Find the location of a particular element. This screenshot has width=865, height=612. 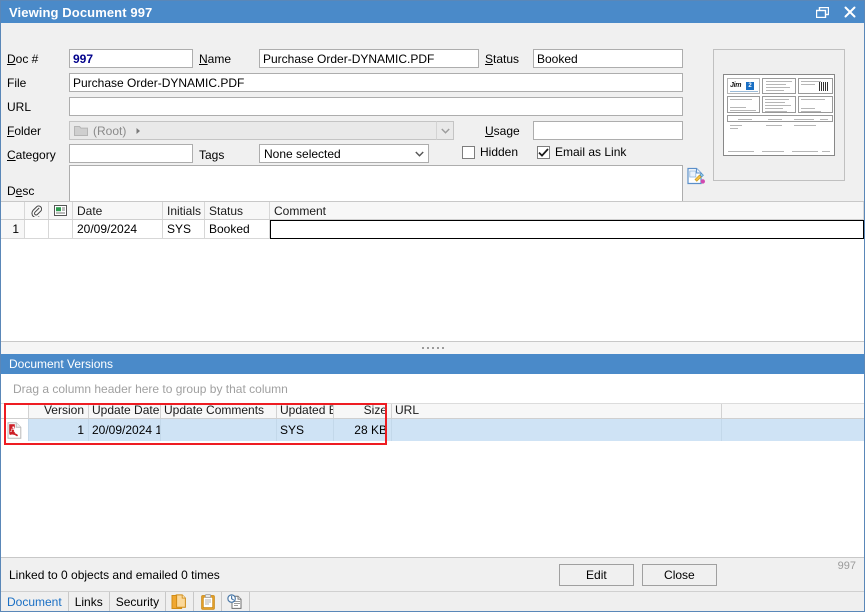

email-as-link-checkbox-row: Email as Link is located at coordinates (581, 152).